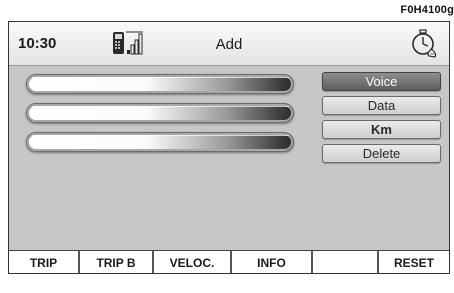 The height and width of the screenshot is (293, 454). I want to click on info-button: INFO, so click(271, 262).